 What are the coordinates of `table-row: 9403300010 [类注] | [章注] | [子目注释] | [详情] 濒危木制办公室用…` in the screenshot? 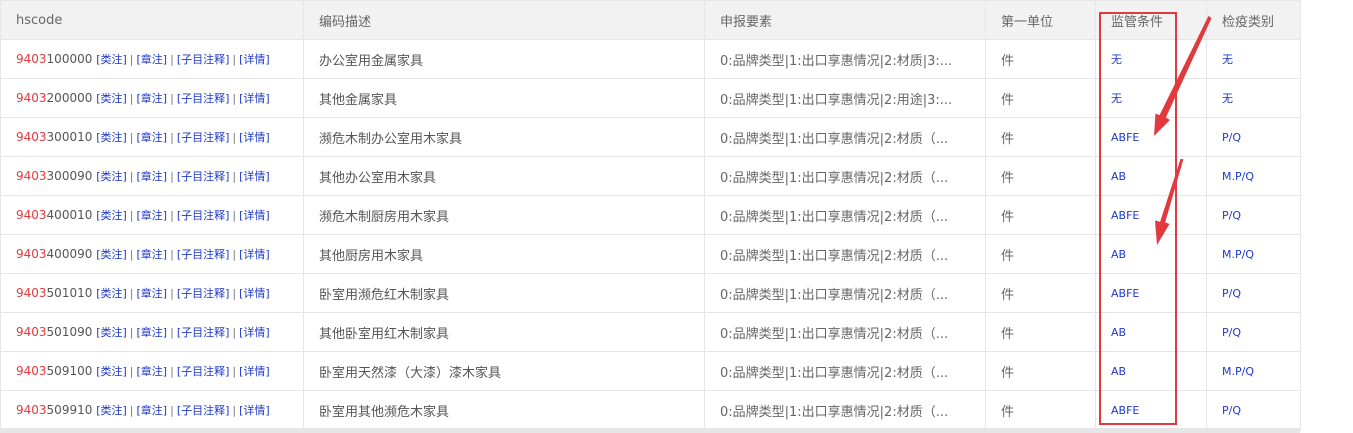 It's located at (650, 137).